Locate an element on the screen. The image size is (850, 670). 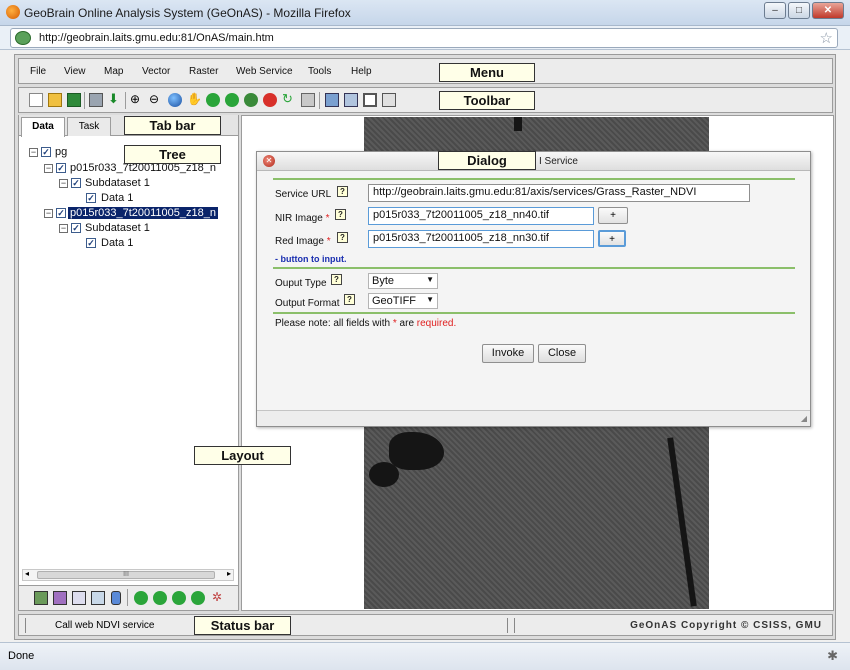
scroll-left-arrow-icon: ◂ is located at coordinates (27, 573).